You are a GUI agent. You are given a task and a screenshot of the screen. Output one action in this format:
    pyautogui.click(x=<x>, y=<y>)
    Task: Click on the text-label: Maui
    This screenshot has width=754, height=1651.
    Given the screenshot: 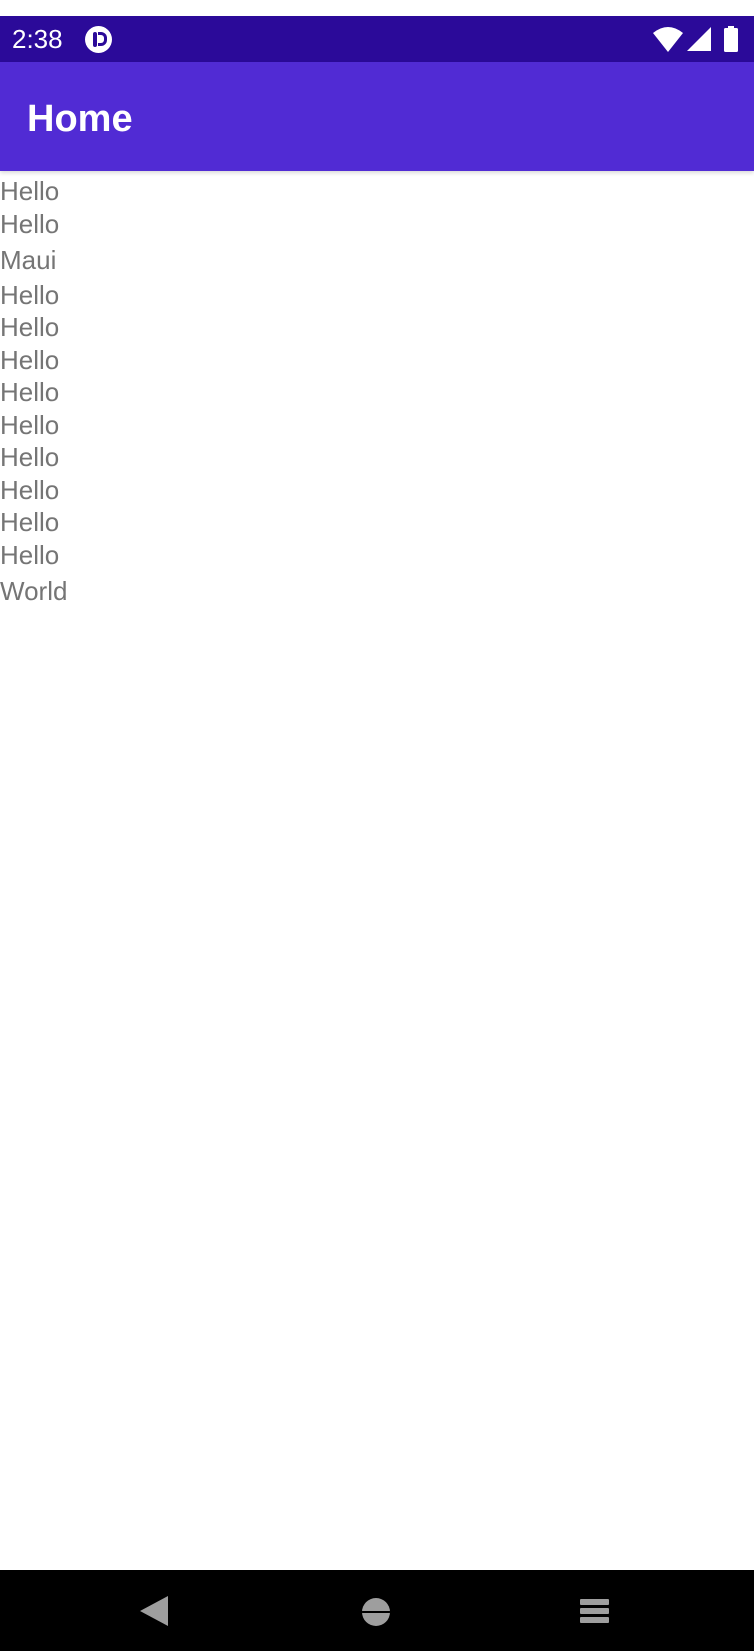 What is the action you would take?
    pyautogui.click(x=28, y=260)
    